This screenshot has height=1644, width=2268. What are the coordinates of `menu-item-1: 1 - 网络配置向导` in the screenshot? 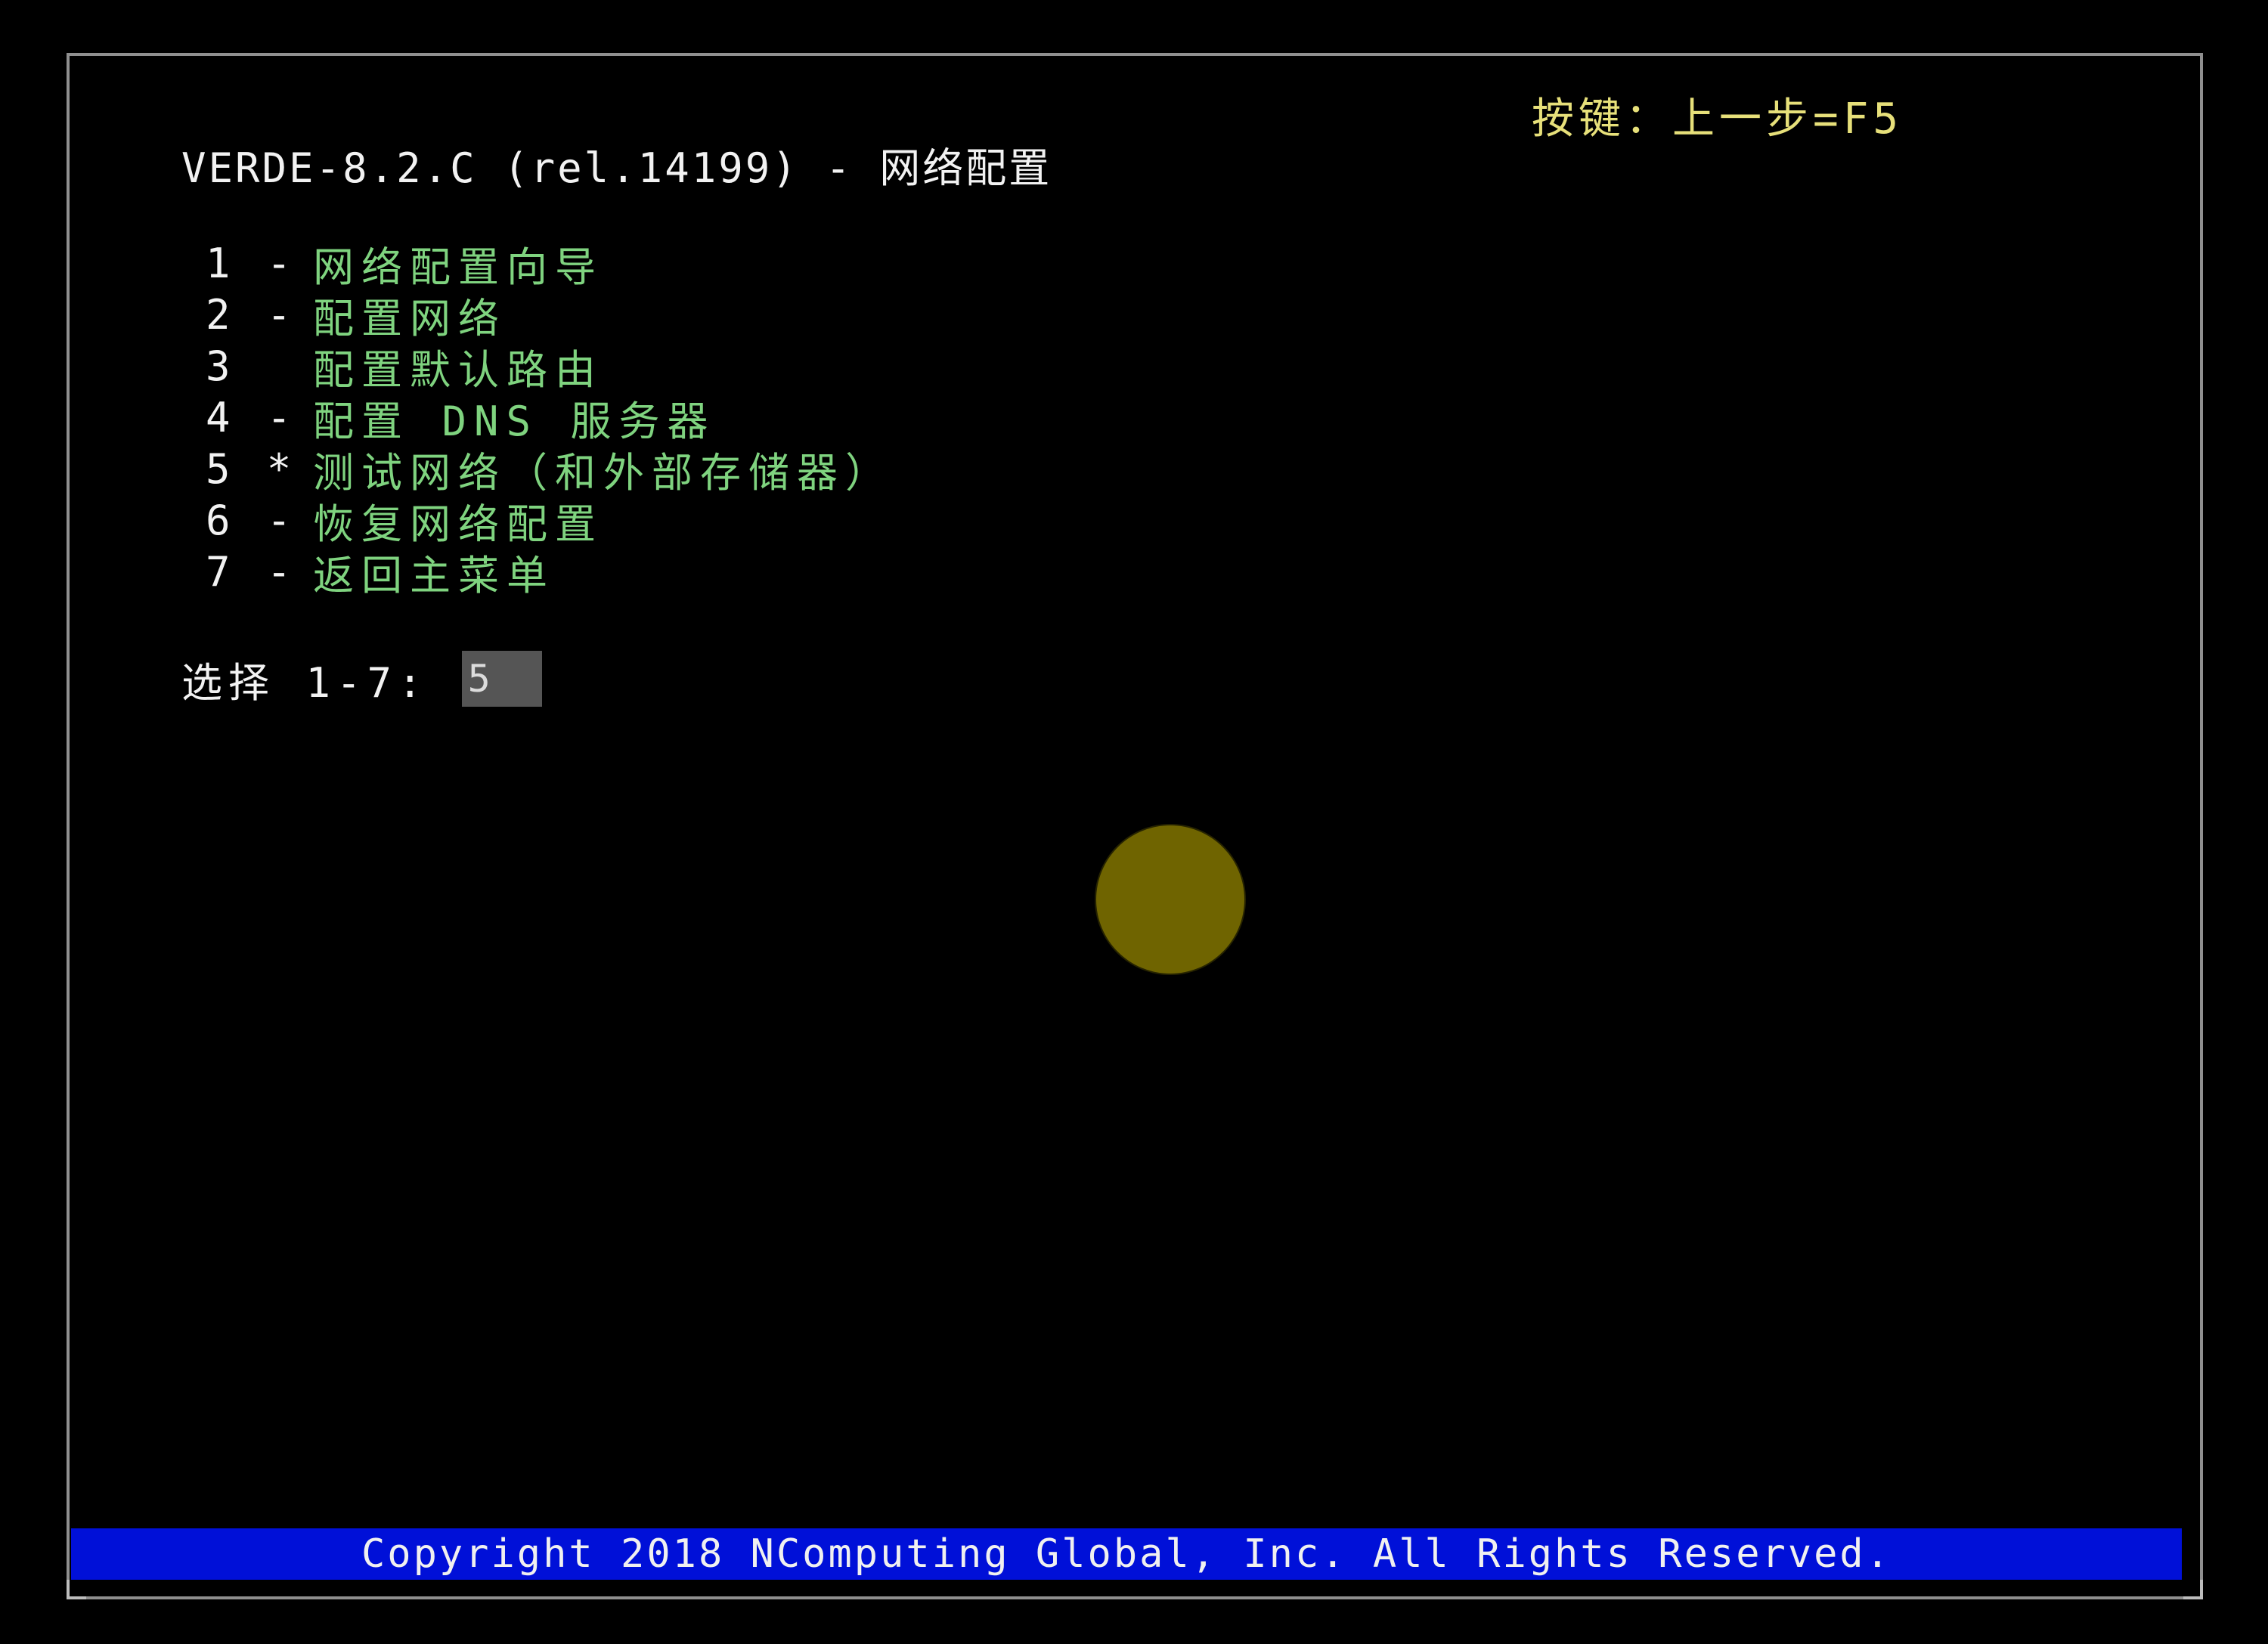 It's located at (735, 264).